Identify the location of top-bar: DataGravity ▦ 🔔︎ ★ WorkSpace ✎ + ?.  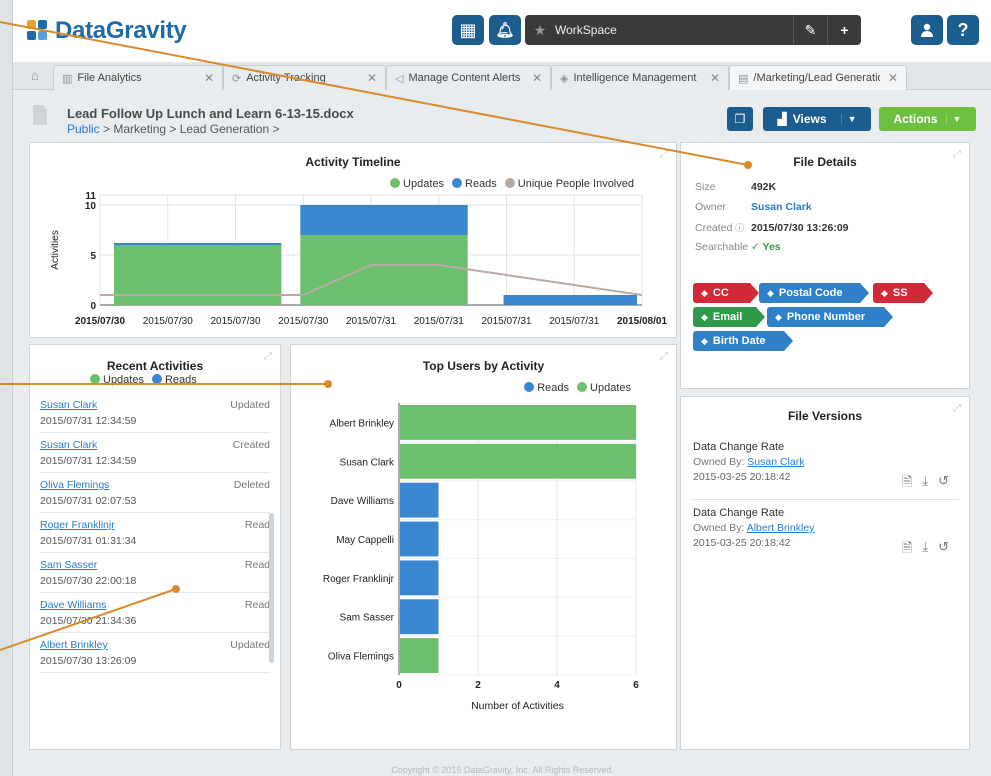
(502, 31).